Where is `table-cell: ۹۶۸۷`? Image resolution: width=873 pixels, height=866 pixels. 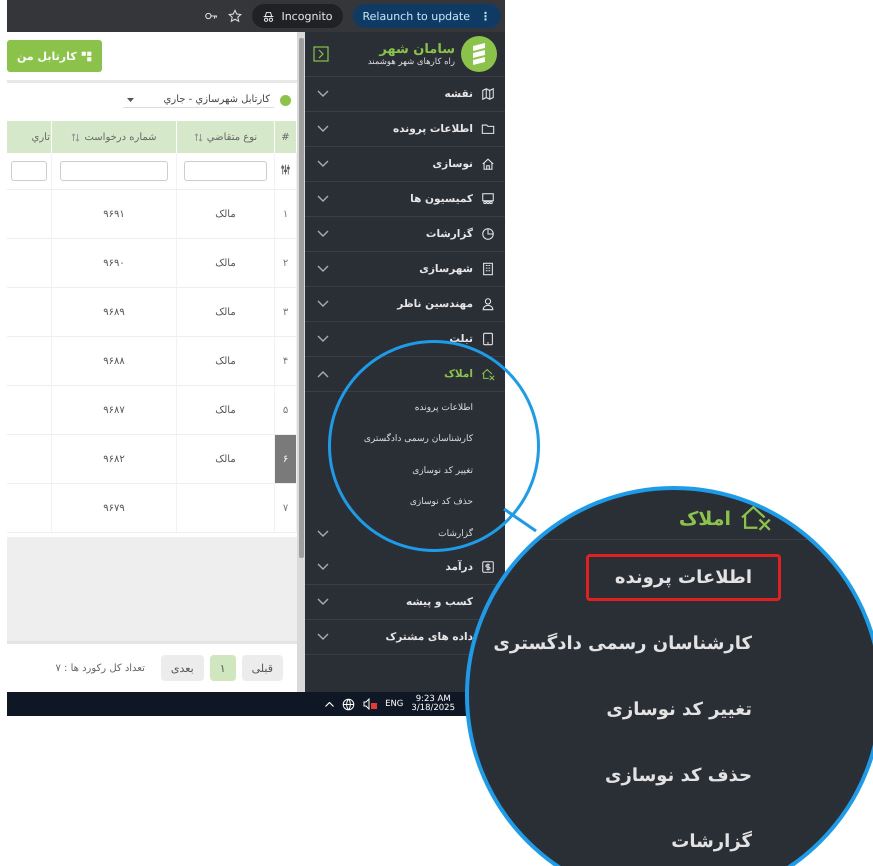
table-cell: ۹۶۸۷ is located at coordinates (114, 410).